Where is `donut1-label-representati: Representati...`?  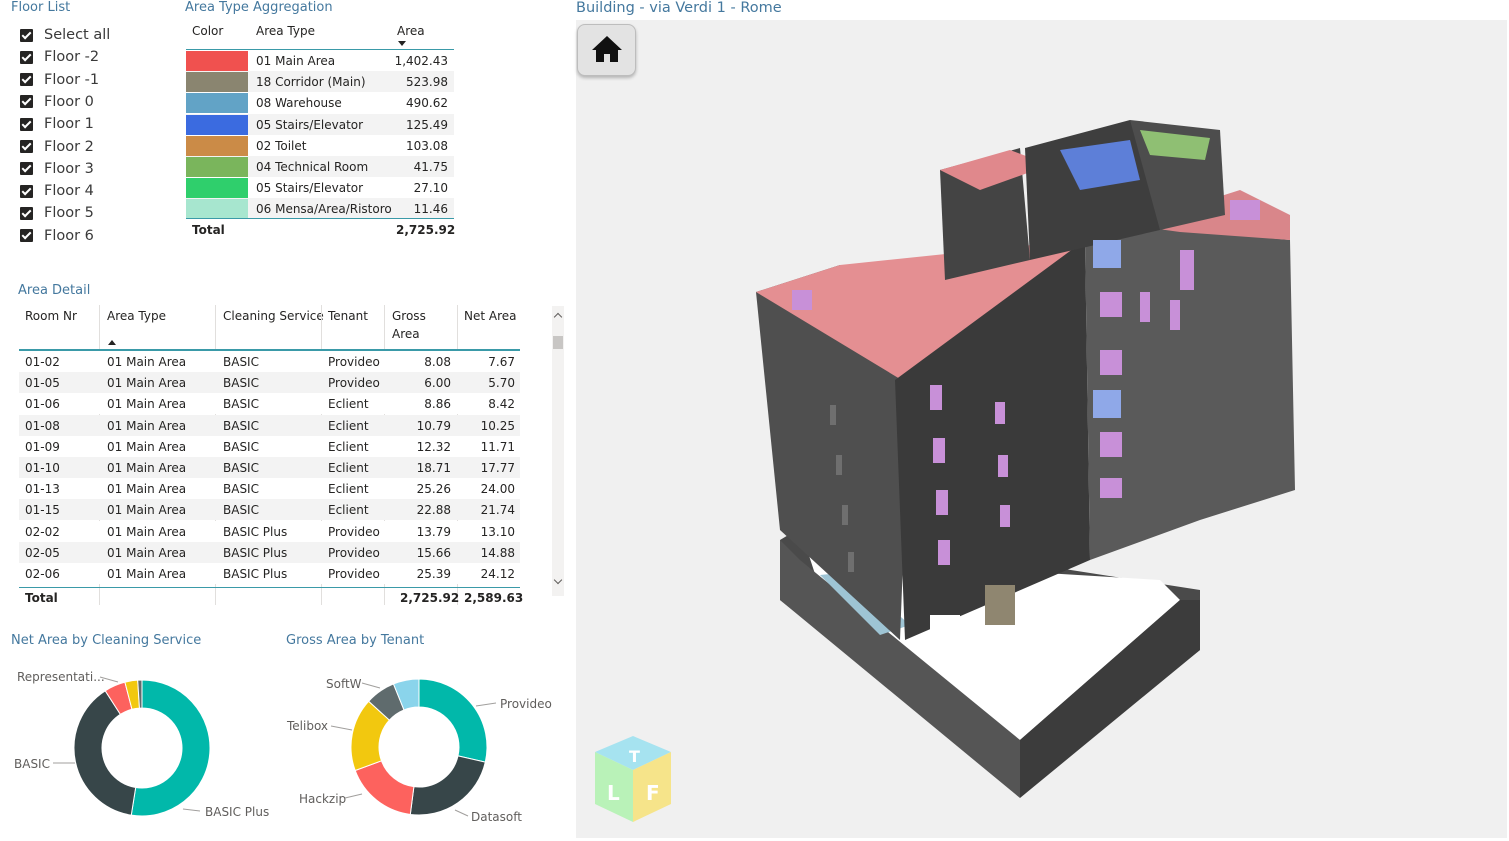
donut1-label-representati: Representati... is located at coordinates (61, 677).